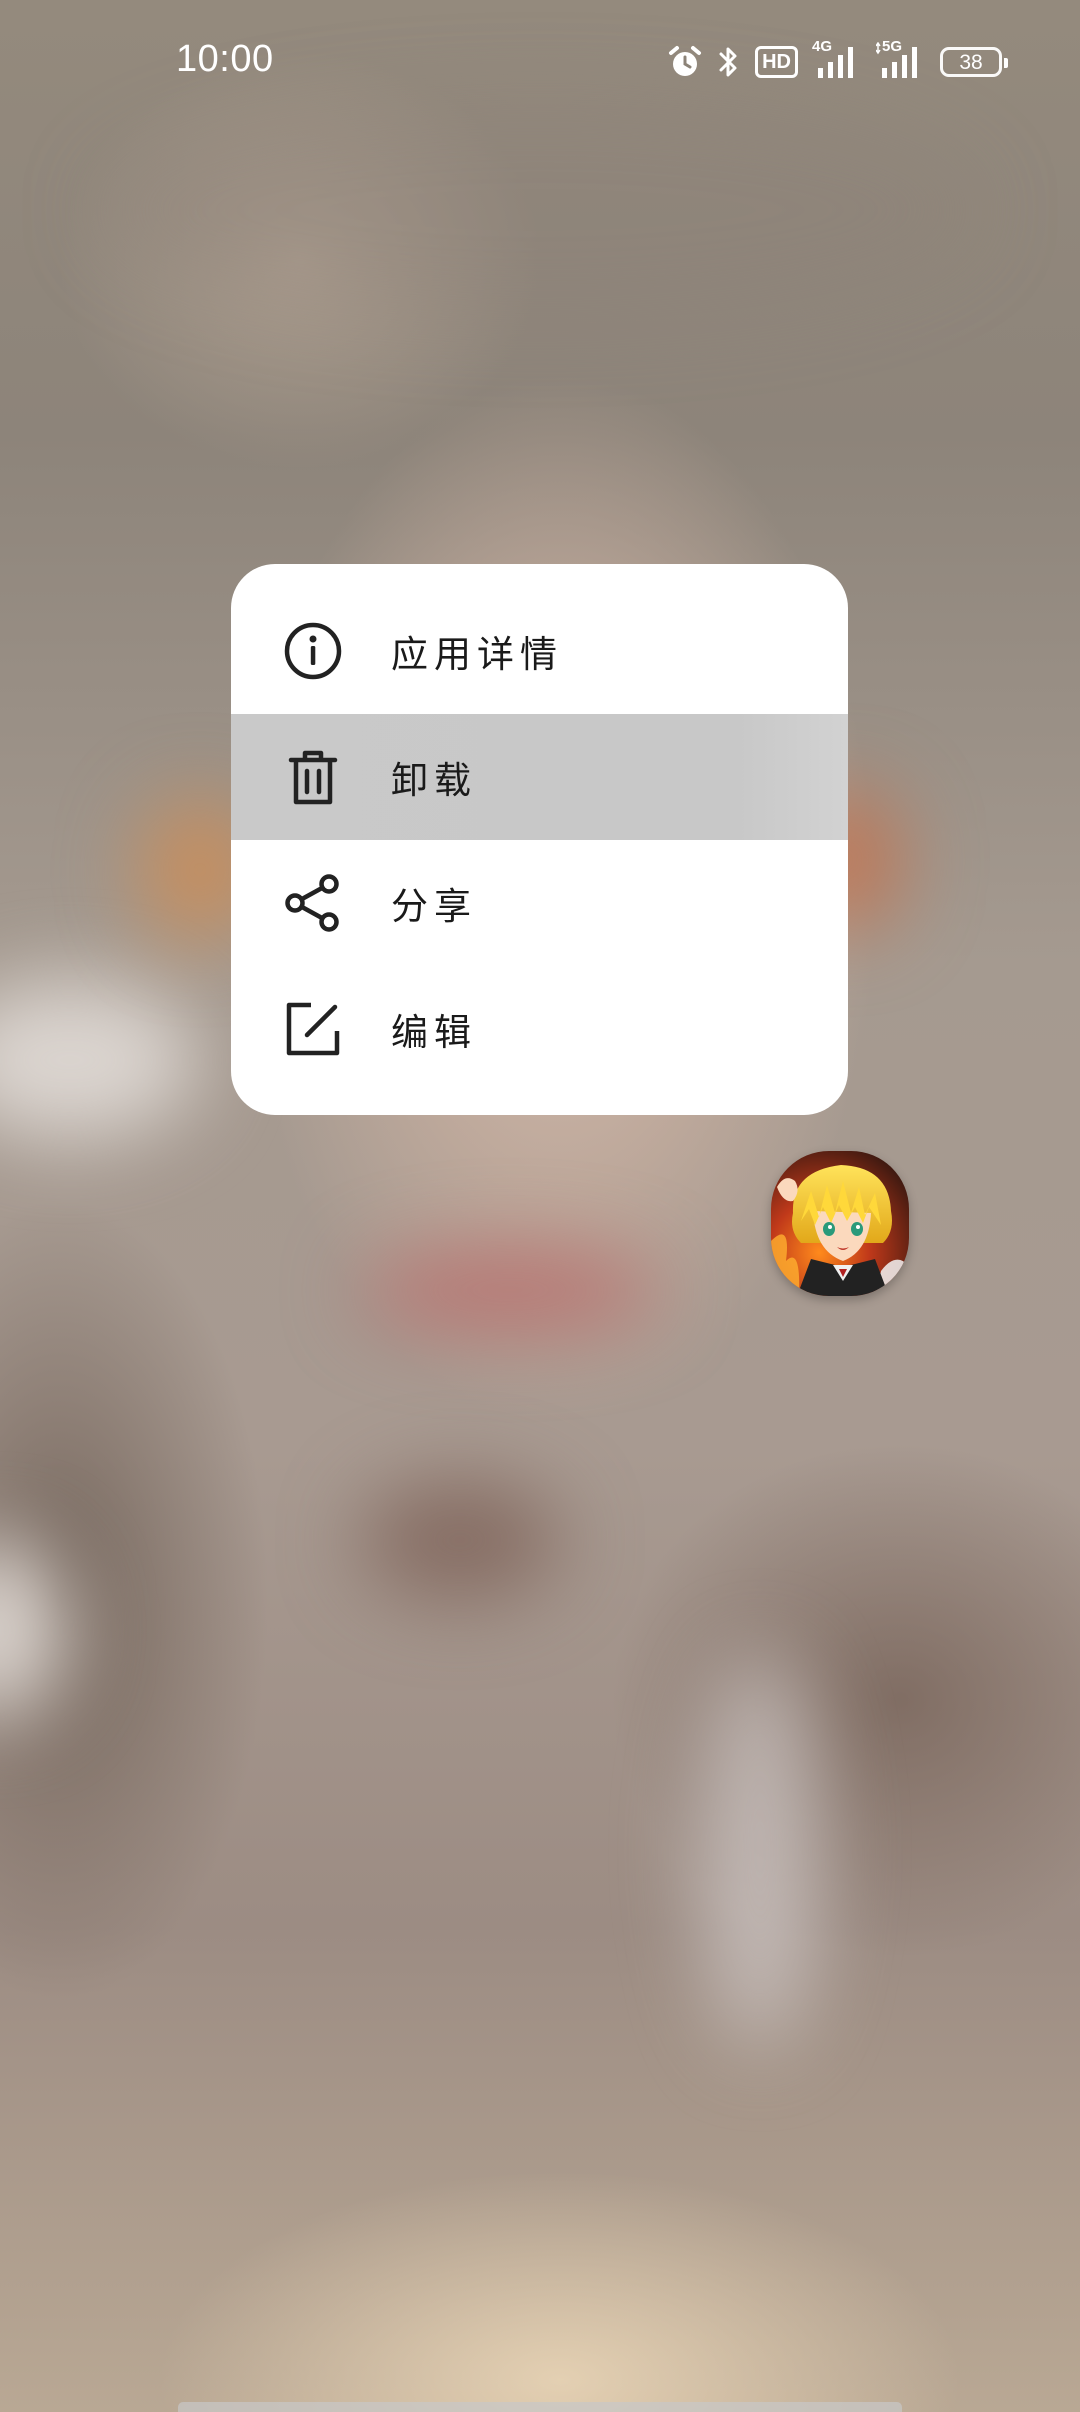 The height and width of the screenshot is (2412, 1080). Describe the element at coordinates (840, 1223) in the screenshot. I see `anime-character-app-icon` at that location.